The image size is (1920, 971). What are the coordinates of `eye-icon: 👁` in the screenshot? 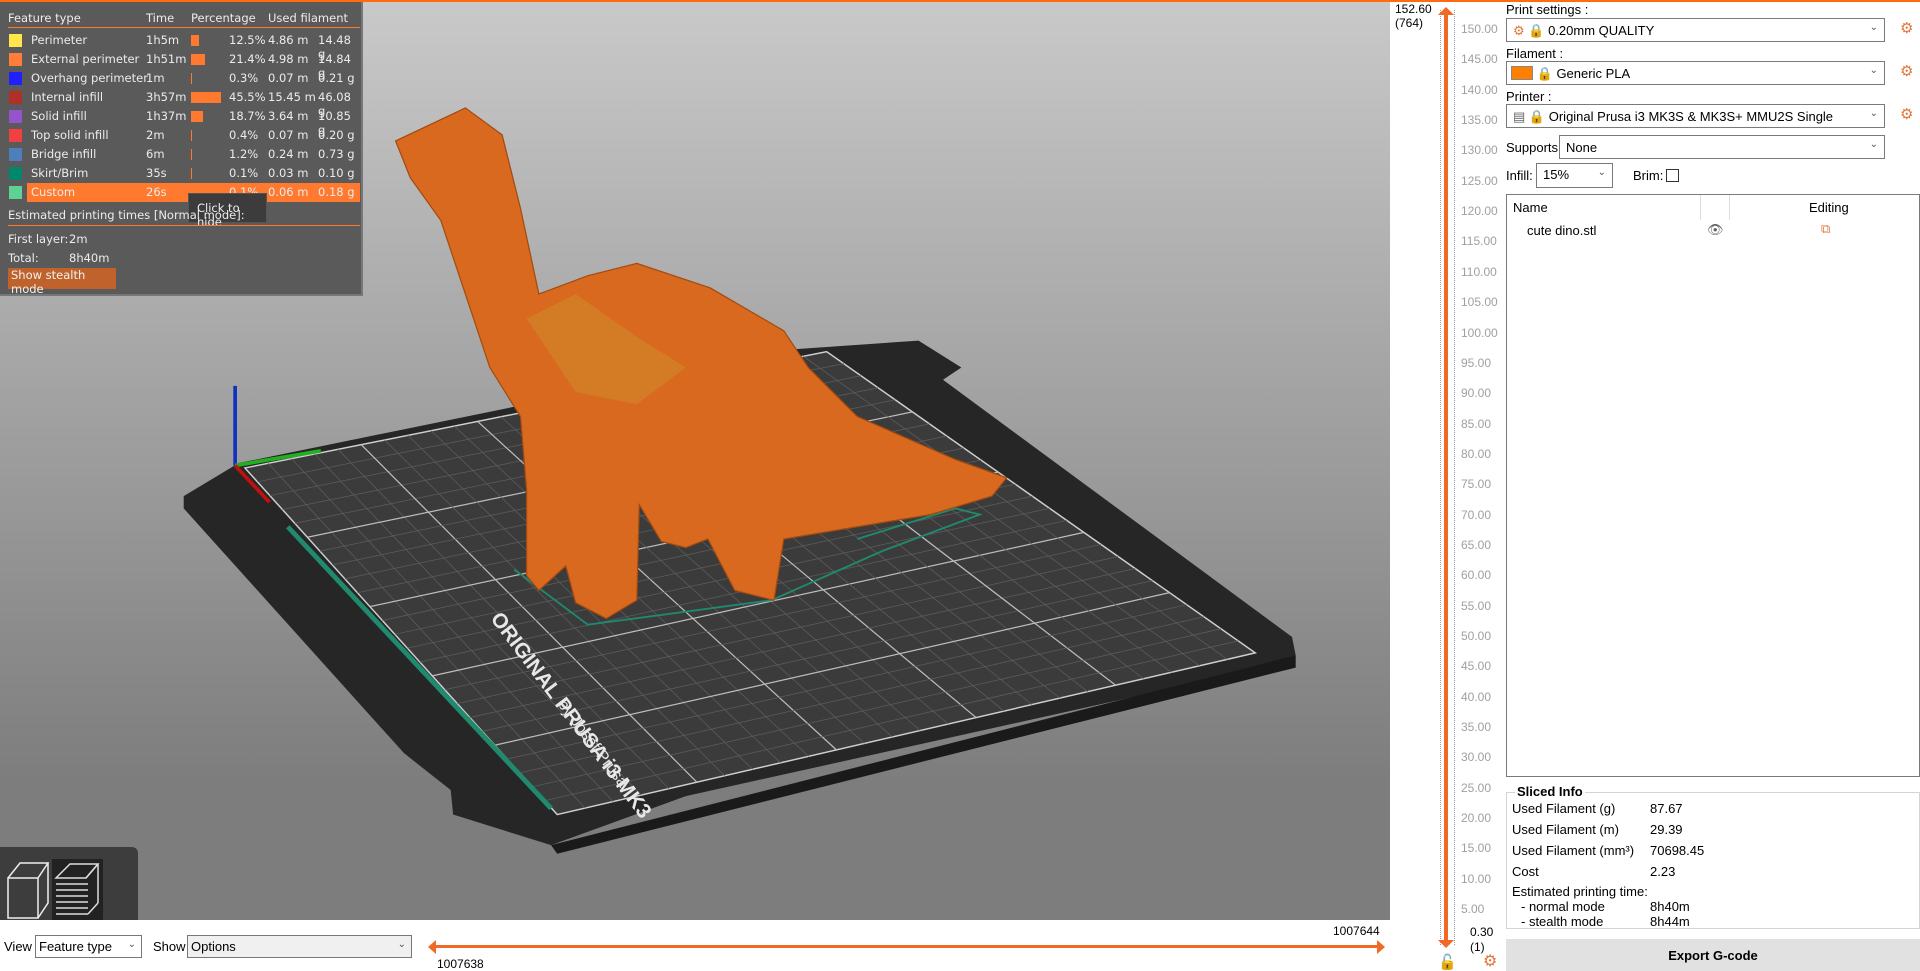 It's located at (1715, 230).